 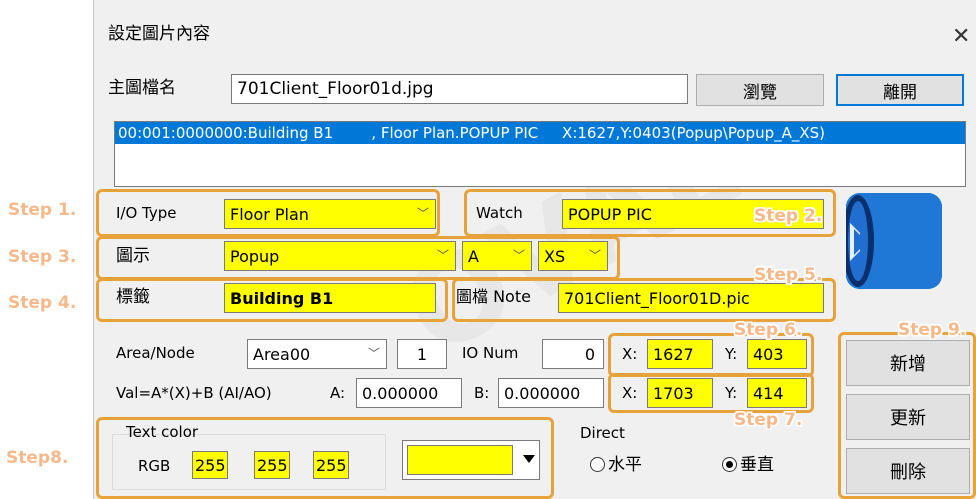 What do you see at coordinates (482, 393) in the screenshot?
I see `b-label: B:` at bounding box center [482, 393].